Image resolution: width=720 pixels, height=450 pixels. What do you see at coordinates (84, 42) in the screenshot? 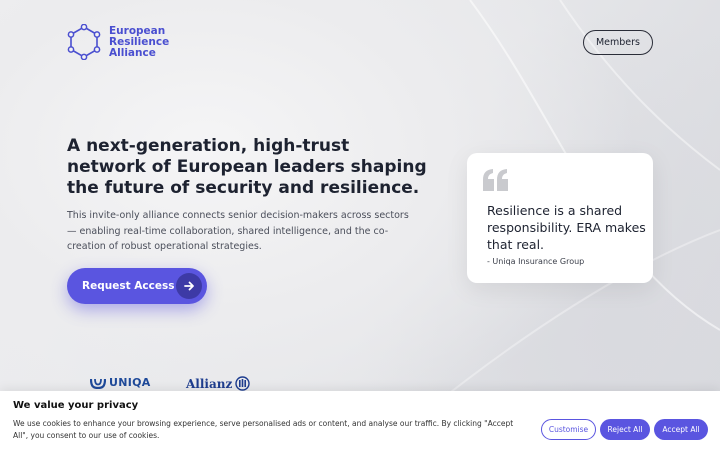
I see `hexagon-network-icon` at bounding box center [84, 42].